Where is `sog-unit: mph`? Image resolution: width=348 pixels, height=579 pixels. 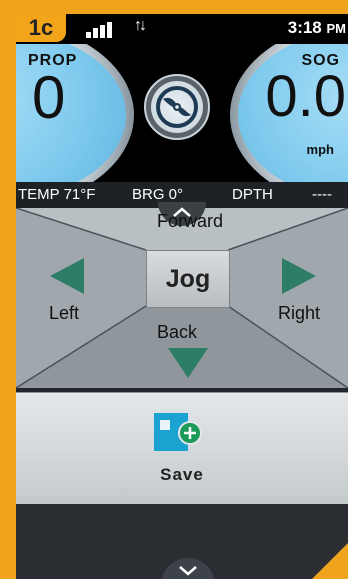 sog-unit: mph is located at coordinates (320, 149).